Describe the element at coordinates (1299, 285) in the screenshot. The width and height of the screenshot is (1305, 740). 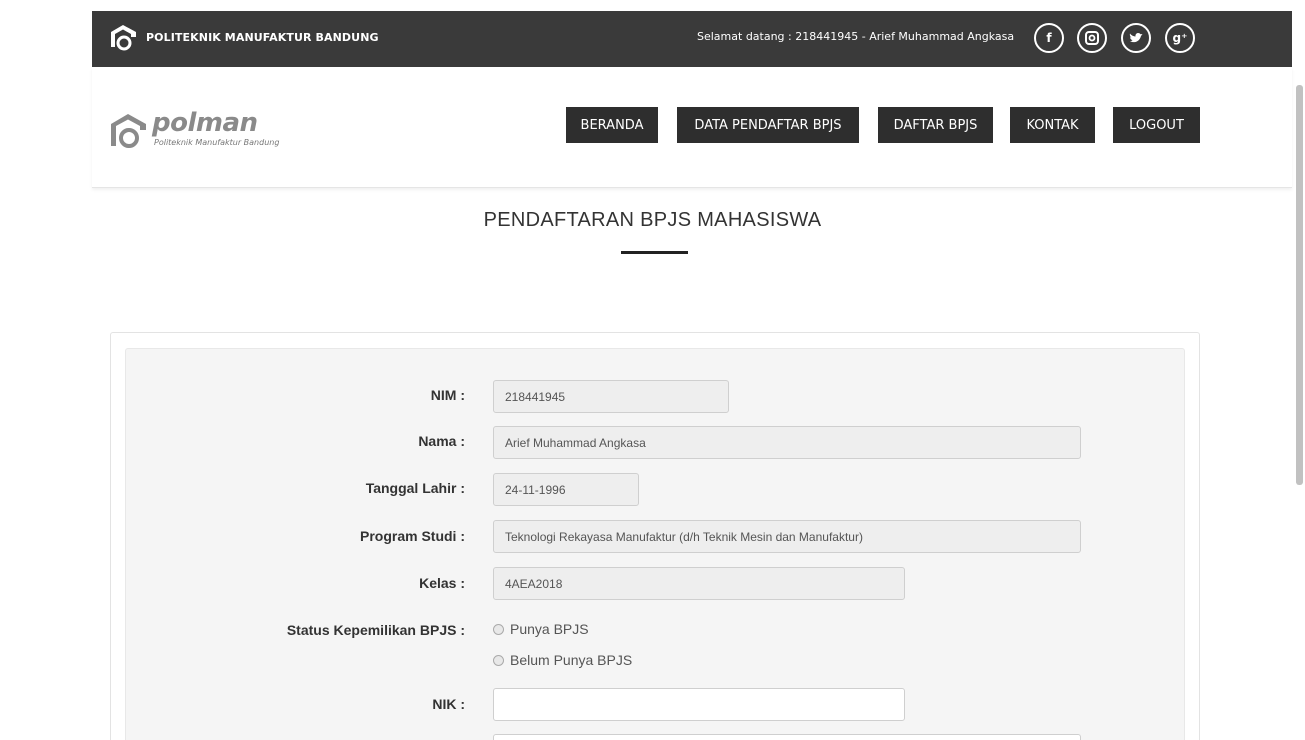
I see `page-scrollbar` at that location.